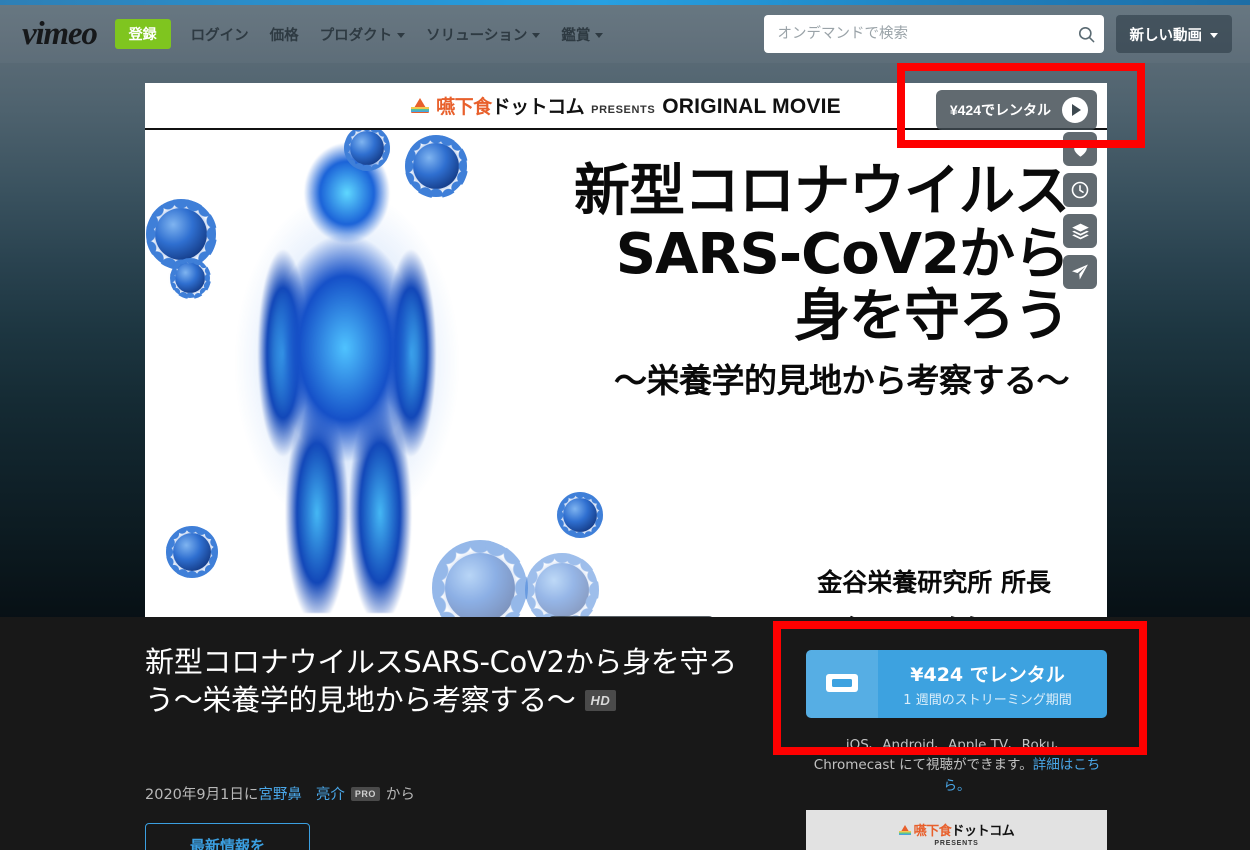 This screenshot has width=1250, height=850. I want to click on nav-item-solutions: ソリューション, so click(483, 34).